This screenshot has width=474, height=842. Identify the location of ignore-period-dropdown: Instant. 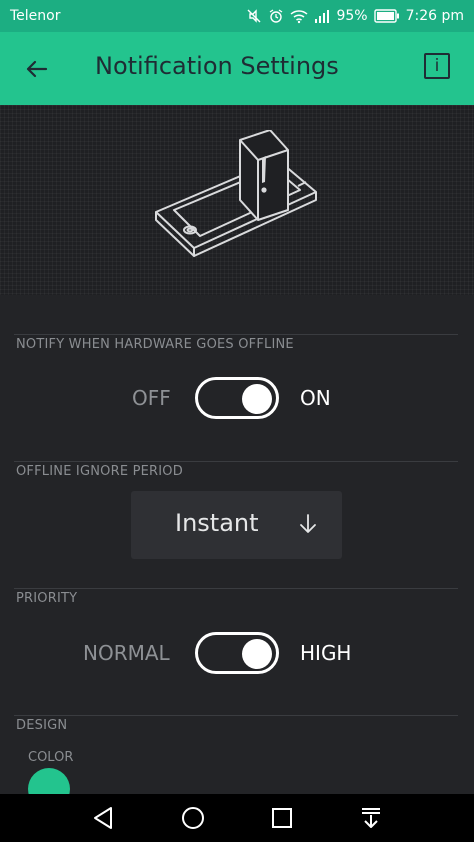
(236, 525).